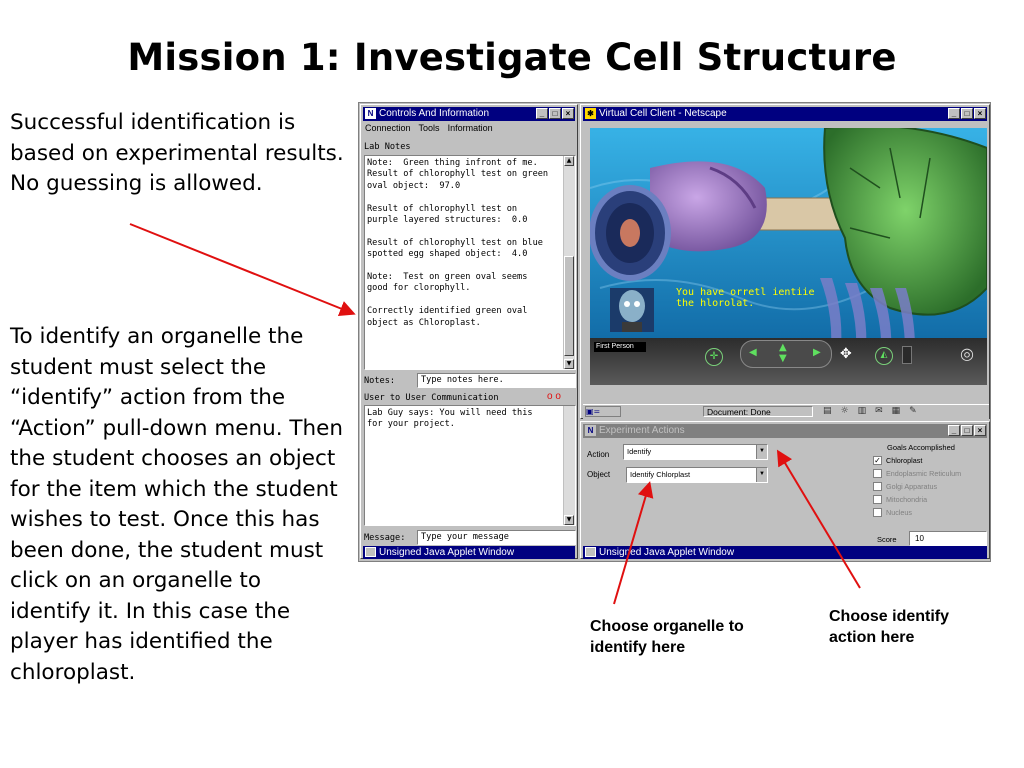  Describe the element at coordinates (667, 637) in the screenshot. I see `object-caption: Choose organelle to identify here` at that location.